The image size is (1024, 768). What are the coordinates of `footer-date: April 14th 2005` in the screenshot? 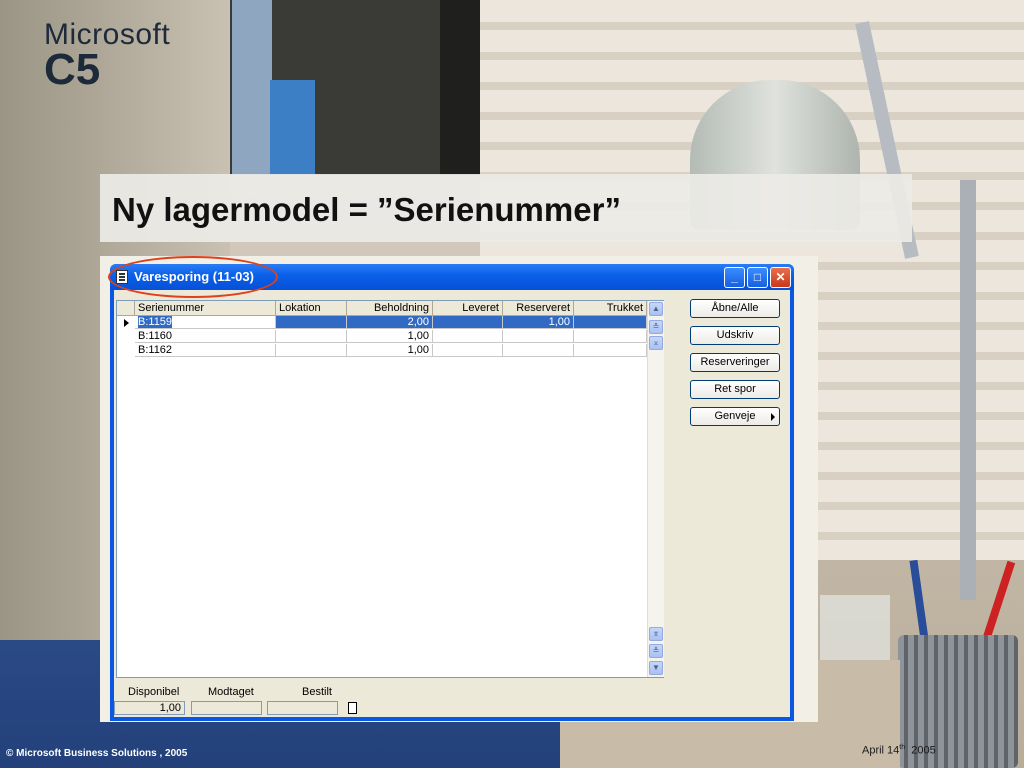 It's located at (899, 750).